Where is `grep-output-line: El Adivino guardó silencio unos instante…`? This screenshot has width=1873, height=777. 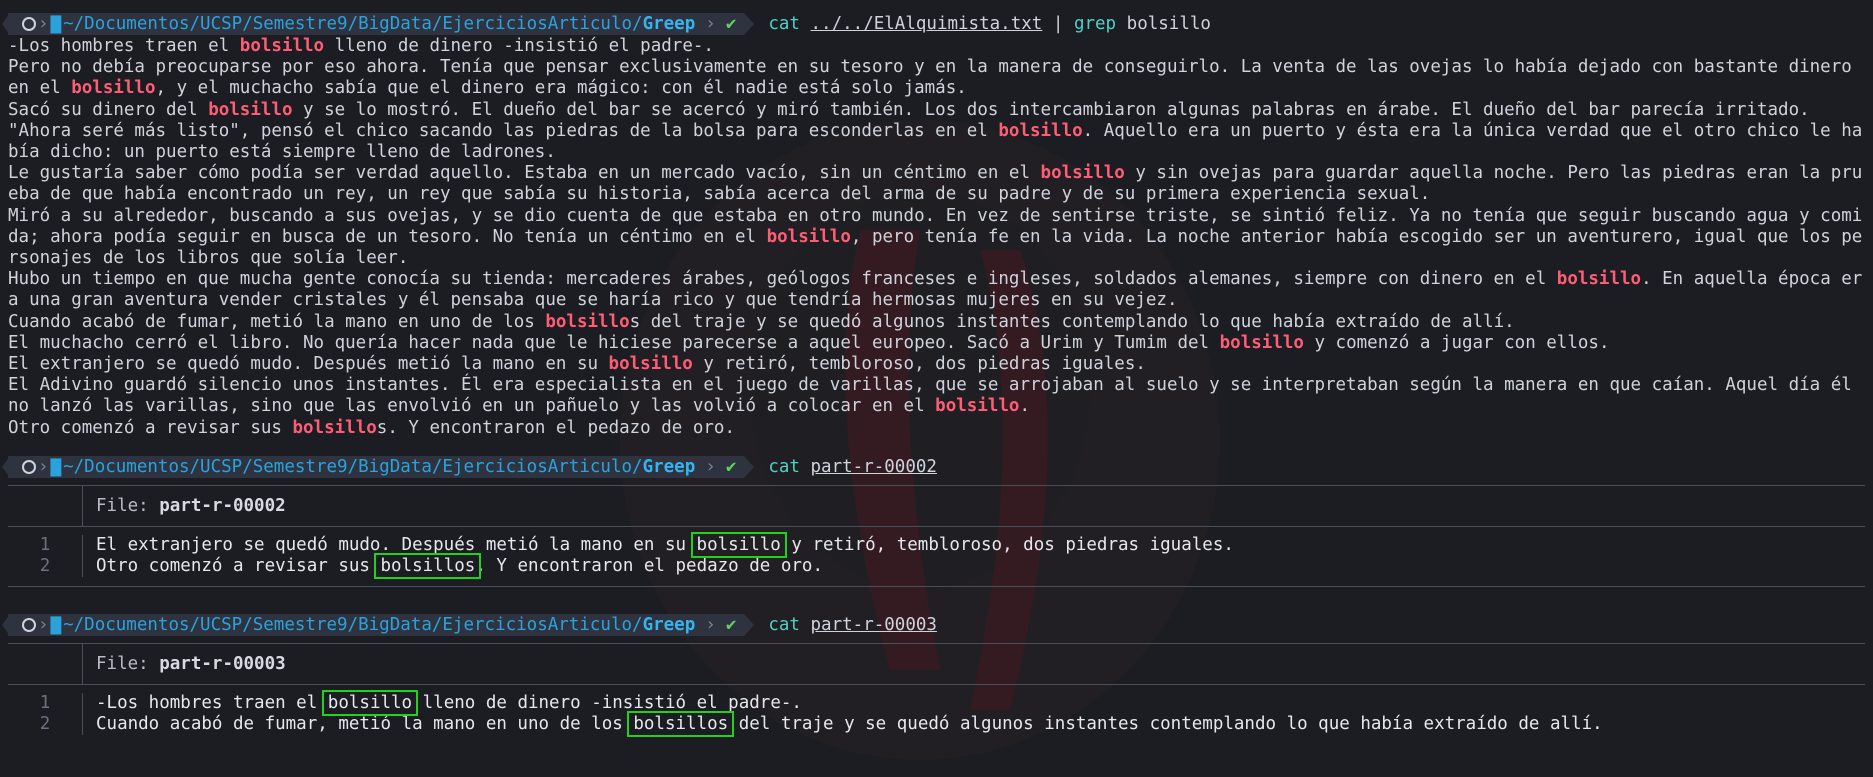 grep-output-line: El Adivino guardó silencio unos instante… is located at coordinates (936, 396).